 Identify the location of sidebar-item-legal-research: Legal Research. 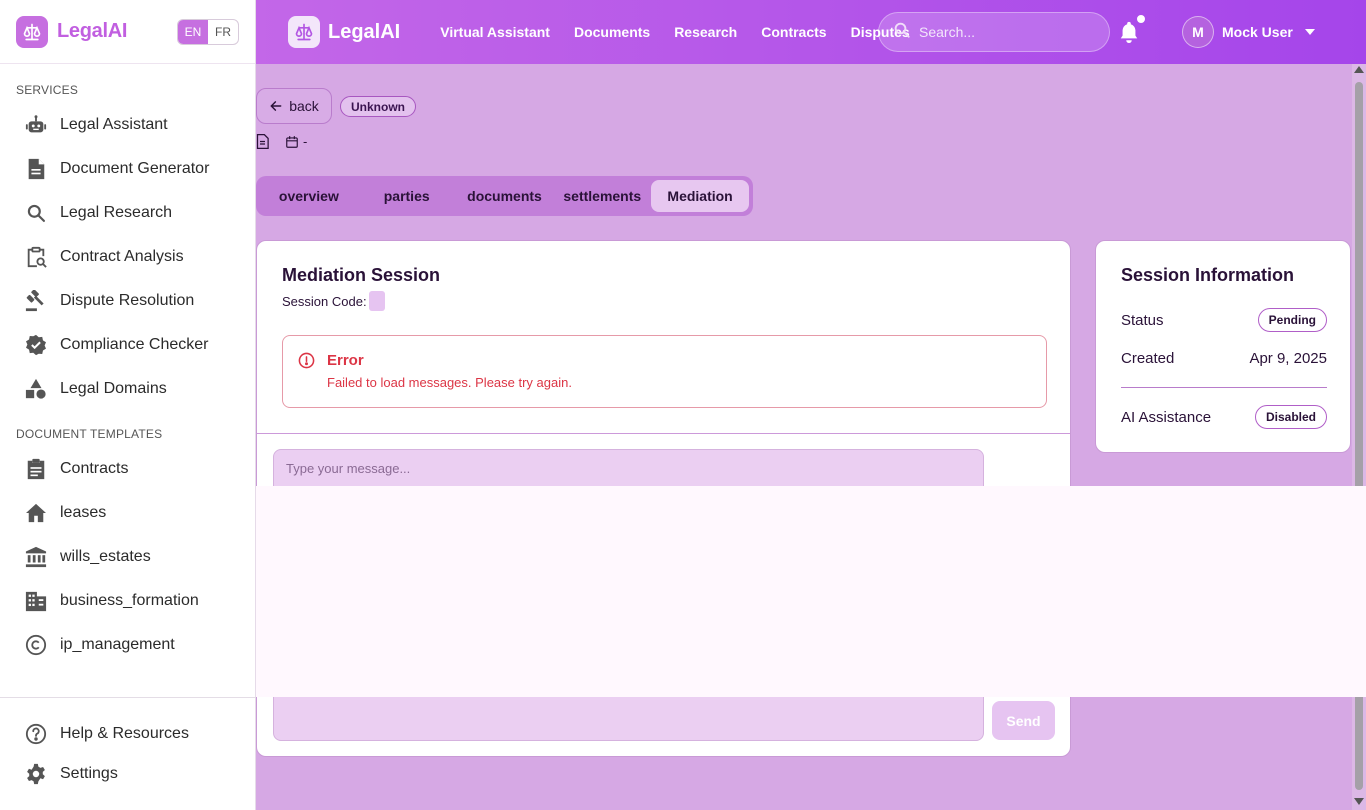
(127, 213).